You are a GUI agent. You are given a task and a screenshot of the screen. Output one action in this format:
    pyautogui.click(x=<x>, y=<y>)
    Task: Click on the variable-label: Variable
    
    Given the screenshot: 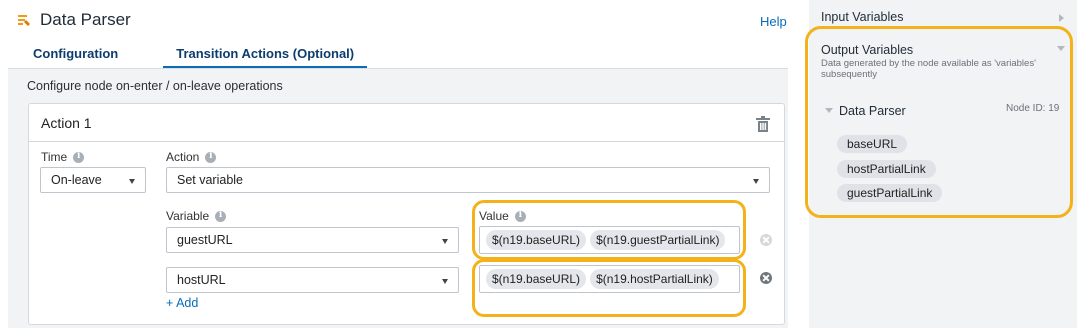 What is the action you would take?
    pyautogui.click(x=196, y=216)
    